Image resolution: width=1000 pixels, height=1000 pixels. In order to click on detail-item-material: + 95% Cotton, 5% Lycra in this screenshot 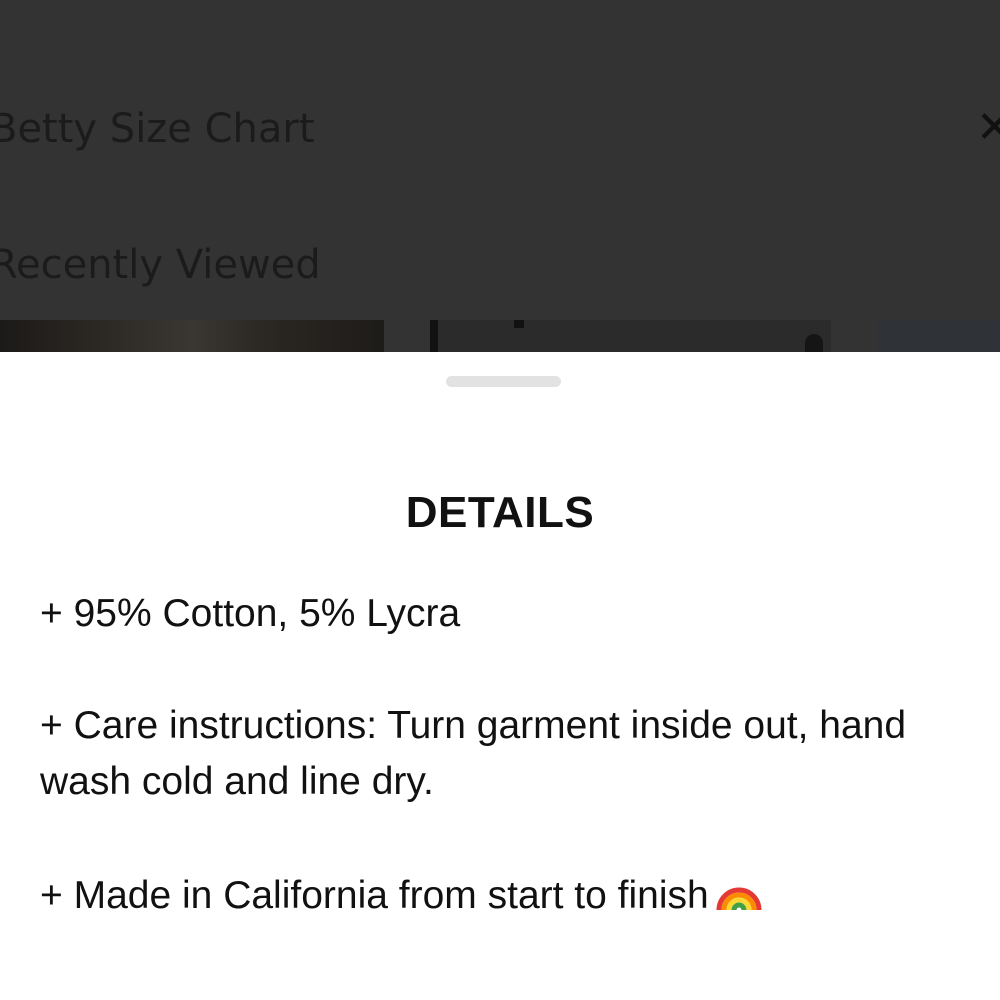, I will do `click(250, 613)`.